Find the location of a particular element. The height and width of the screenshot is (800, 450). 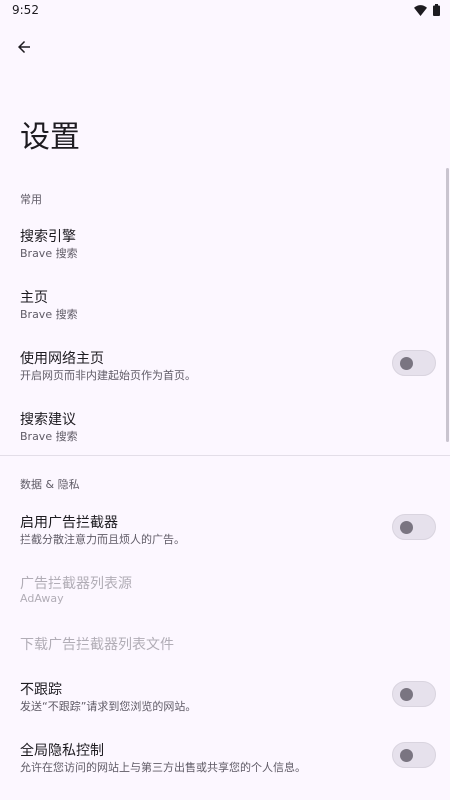

wifi-icon is located at coordinates (420, 10).